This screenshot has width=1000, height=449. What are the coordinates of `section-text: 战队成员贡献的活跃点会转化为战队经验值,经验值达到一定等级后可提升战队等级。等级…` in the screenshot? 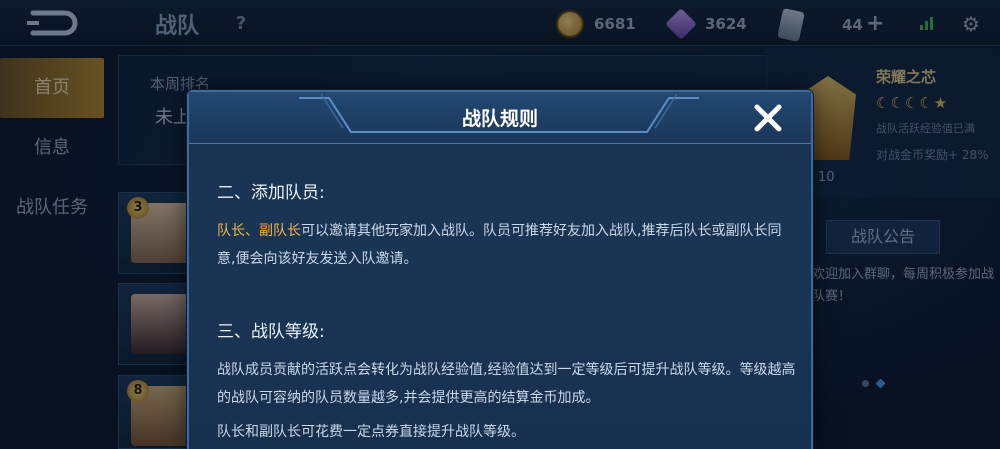 It's located at (506, 384).